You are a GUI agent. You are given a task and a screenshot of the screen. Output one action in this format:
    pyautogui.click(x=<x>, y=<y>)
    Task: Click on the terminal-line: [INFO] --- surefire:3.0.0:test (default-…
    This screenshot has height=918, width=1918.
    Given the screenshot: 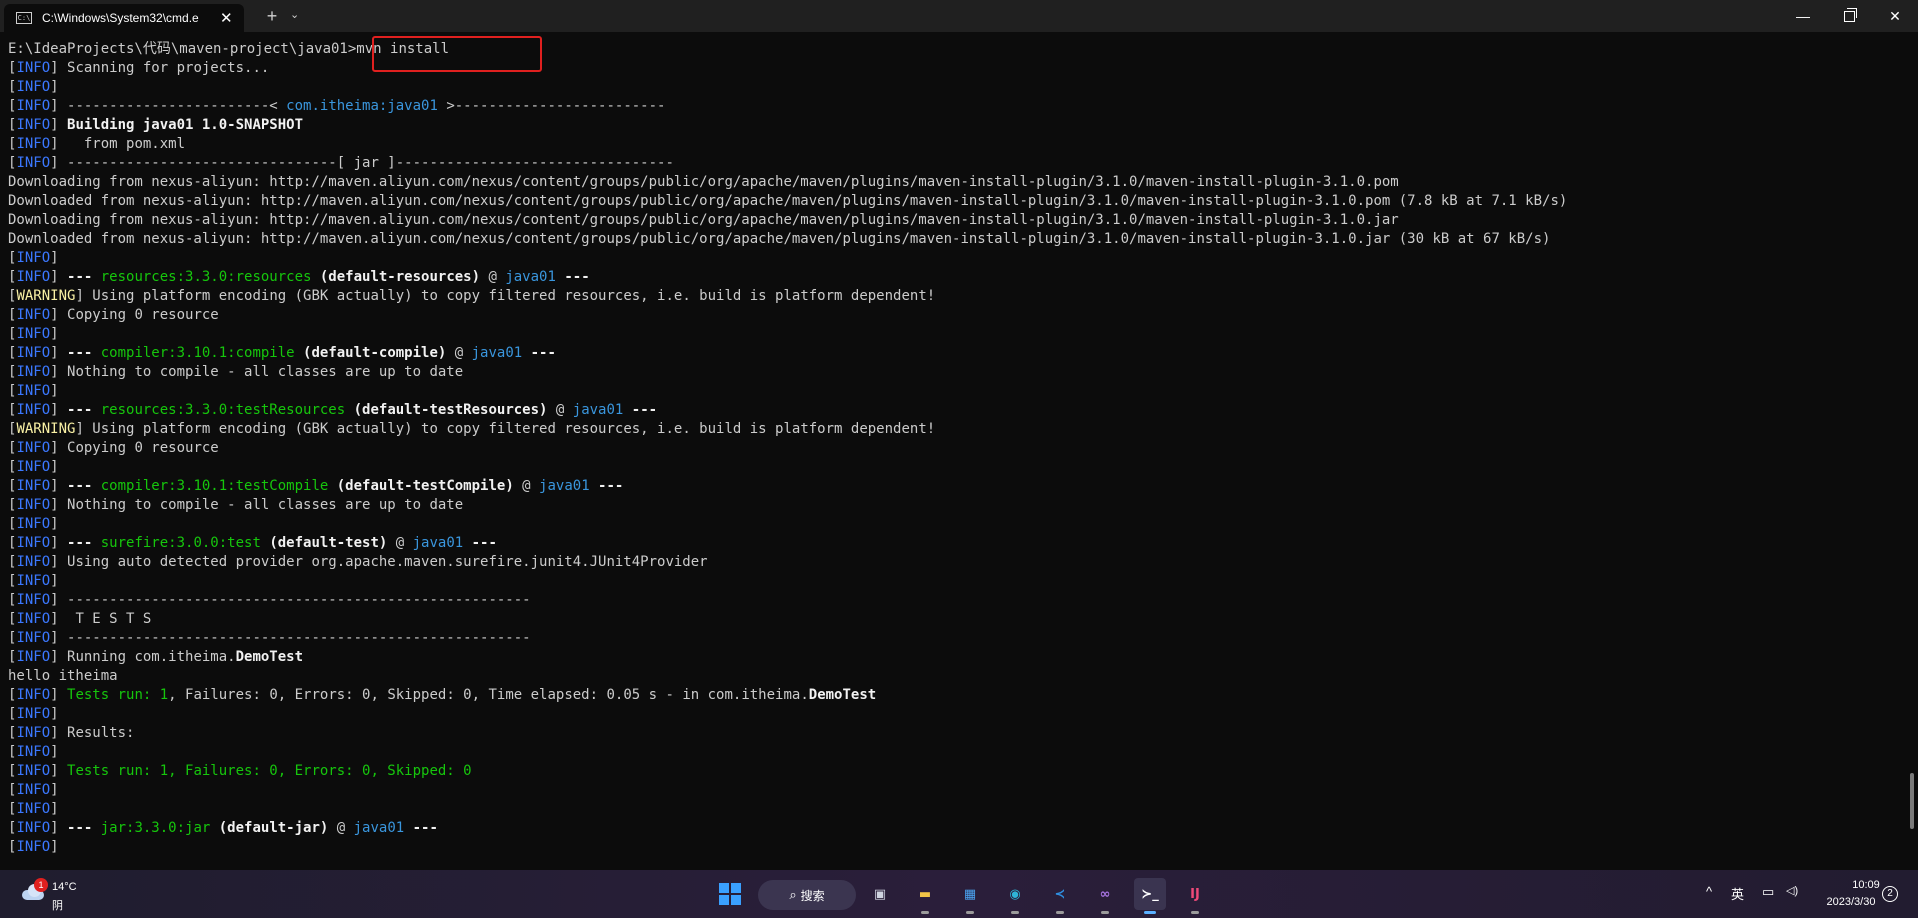 What is the action you would take?
    pyautogui.click(x=252, y=543)
    